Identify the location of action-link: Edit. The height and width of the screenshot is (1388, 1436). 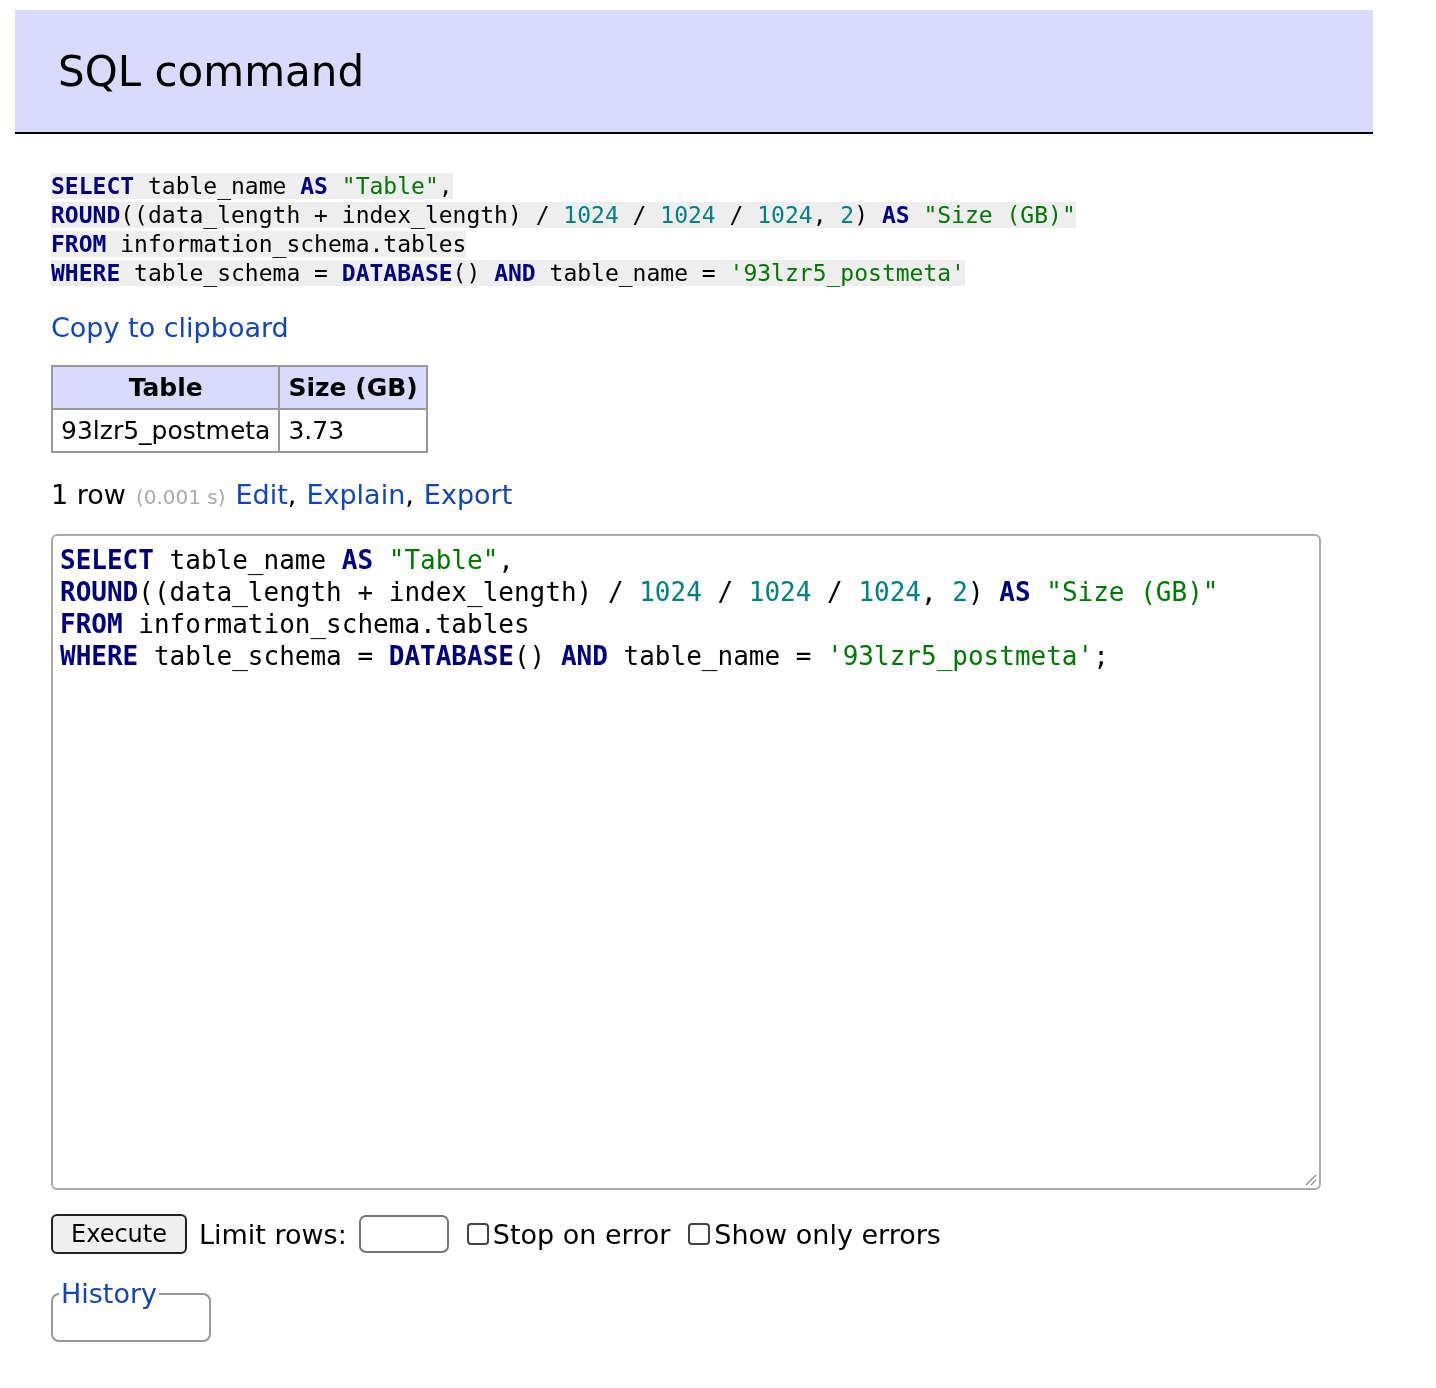
(261, 494).